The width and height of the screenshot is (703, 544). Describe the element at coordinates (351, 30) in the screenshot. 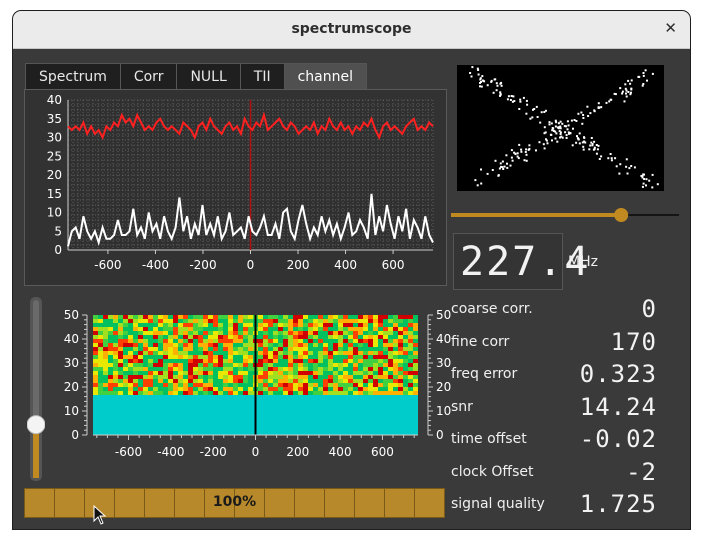

I see `title-bar: spectrumscope ✕` at that location.